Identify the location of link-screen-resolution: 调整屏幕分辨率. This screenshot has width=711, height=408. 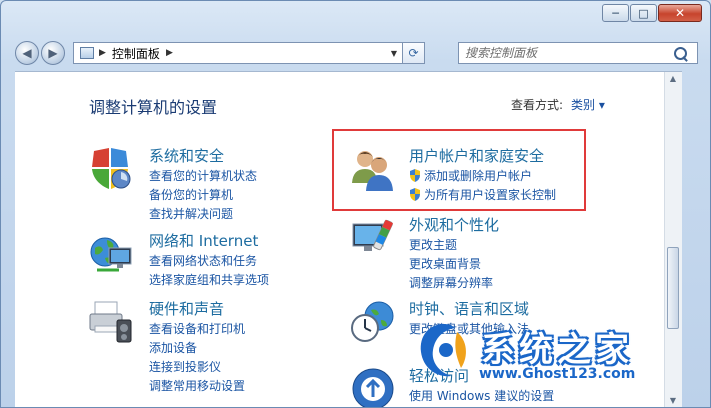
(451, 282).